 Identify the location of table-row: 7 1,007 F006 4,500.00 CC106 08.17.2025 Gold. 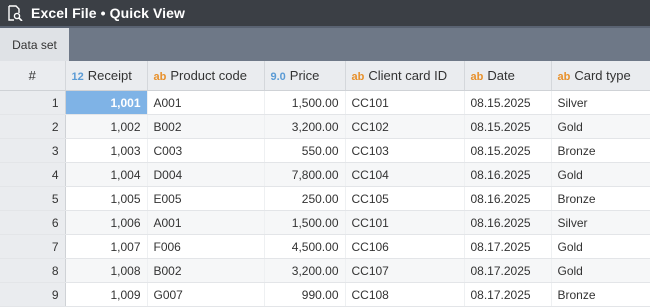
(325, 246).